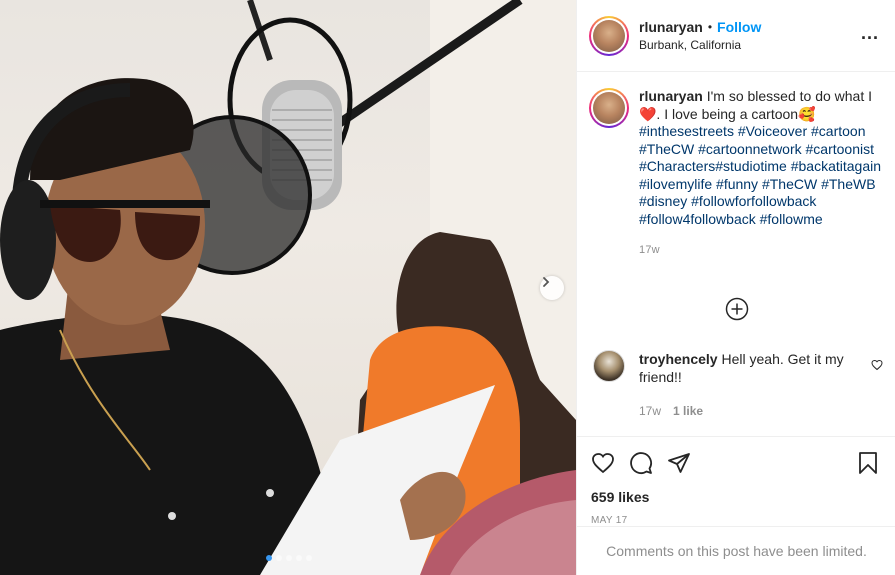  Describe the element at coordinates (735, 520) in the screenshot. I see `post-date: MAY 17` at that location.